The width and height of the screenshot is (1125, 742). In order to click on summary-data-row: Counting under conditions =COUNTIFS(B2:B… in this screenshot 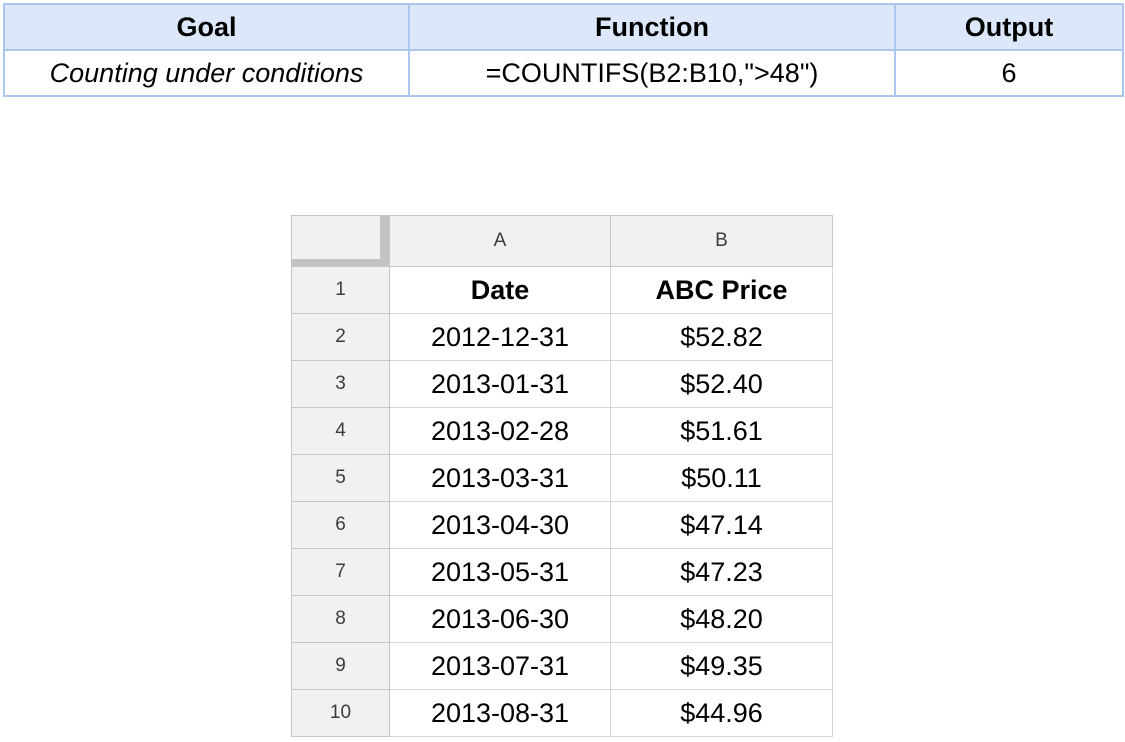, I will do `click(563, 73)`.